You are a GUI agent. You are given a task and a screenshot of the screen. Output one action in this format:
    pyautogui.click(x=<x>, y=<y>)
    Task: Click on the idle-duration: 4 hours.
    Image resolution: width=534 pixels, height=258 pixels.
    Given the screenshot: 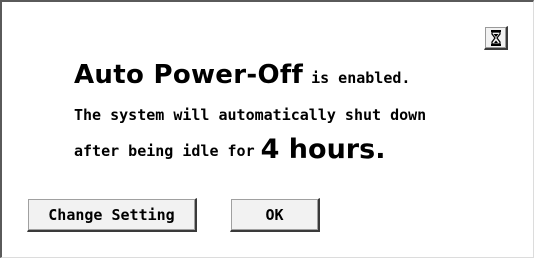 What is the action you would take?
    pyautogui.click(x=323, y=149)
    